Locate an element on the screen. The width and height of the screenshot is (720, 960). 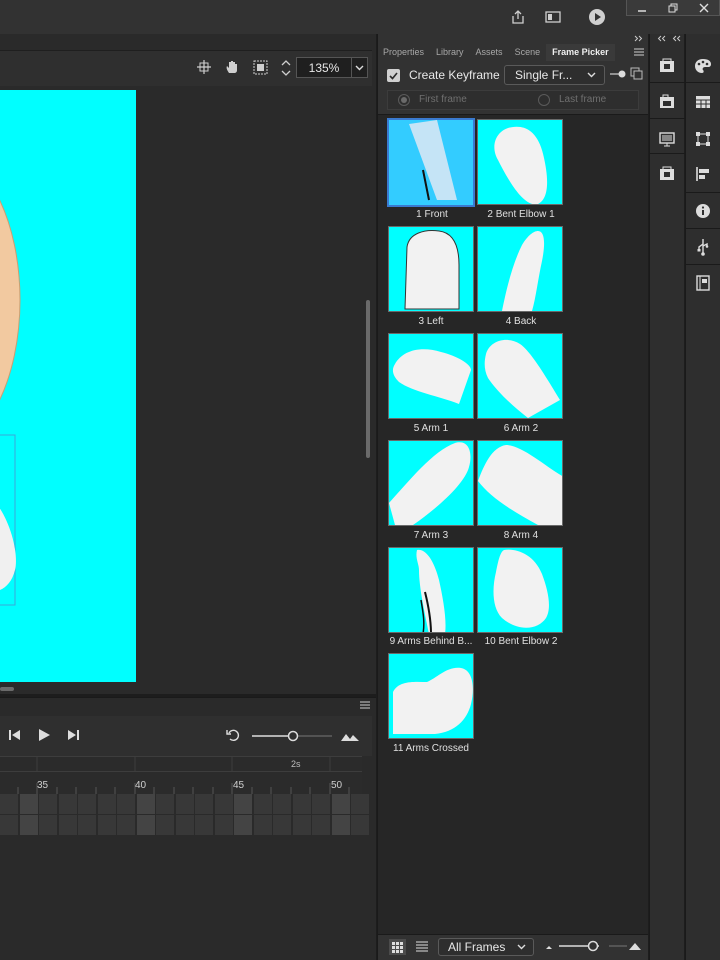
fit-icon is located at coordinates (350, 736).